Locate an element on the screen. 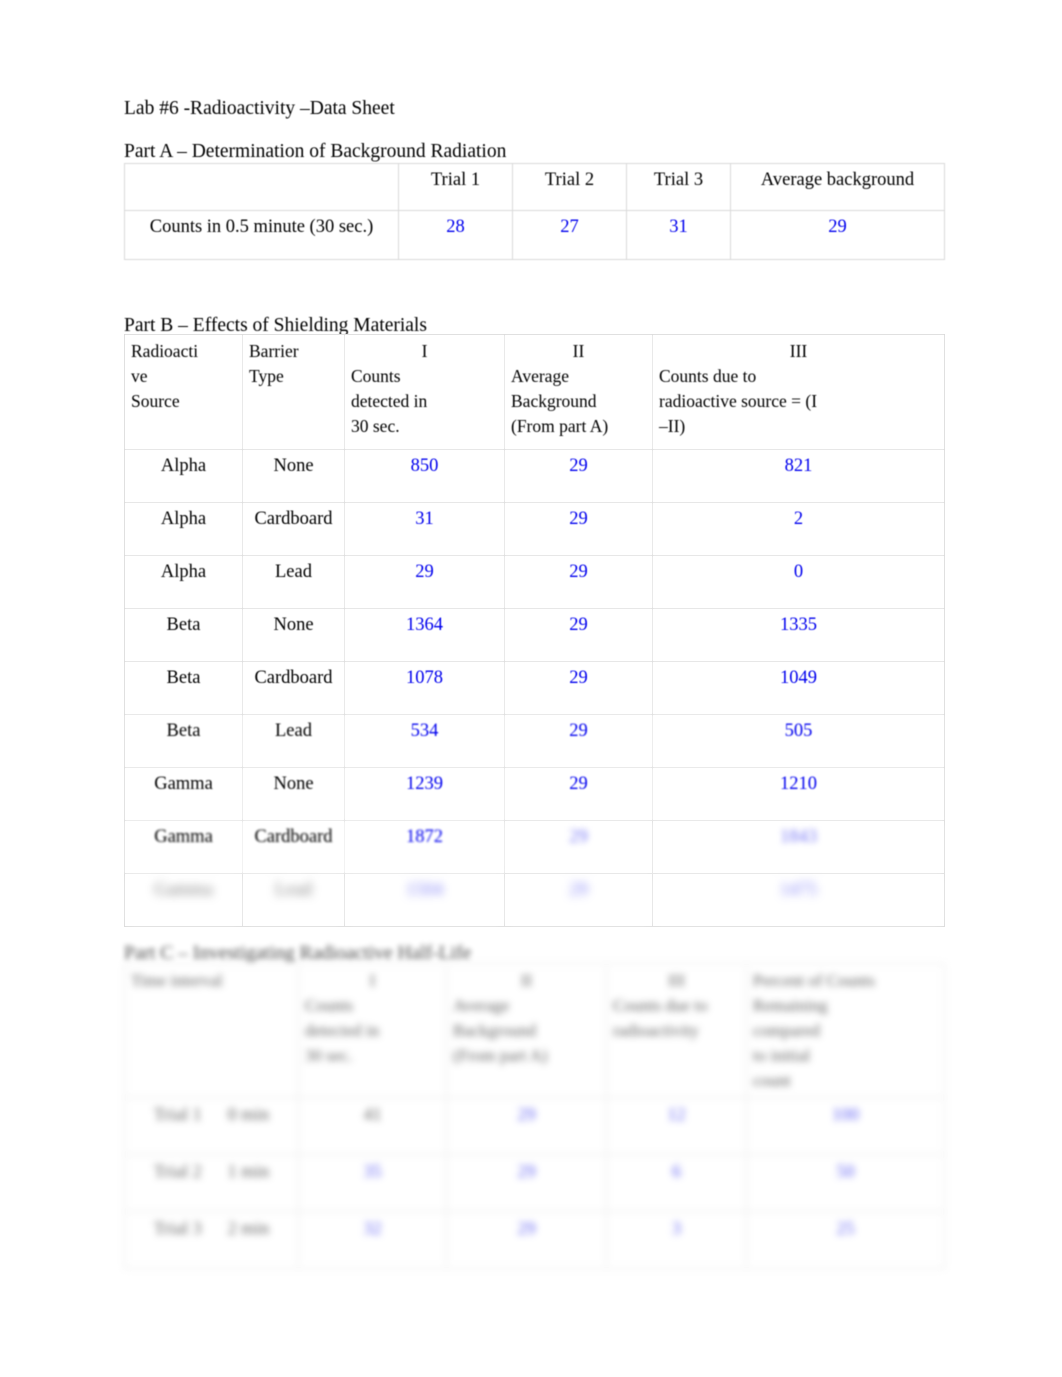 The height and width of the screenshot is (1377, 1062). cell-time-interval: Trial 1 0 min is located at coordinates (211, 1126).